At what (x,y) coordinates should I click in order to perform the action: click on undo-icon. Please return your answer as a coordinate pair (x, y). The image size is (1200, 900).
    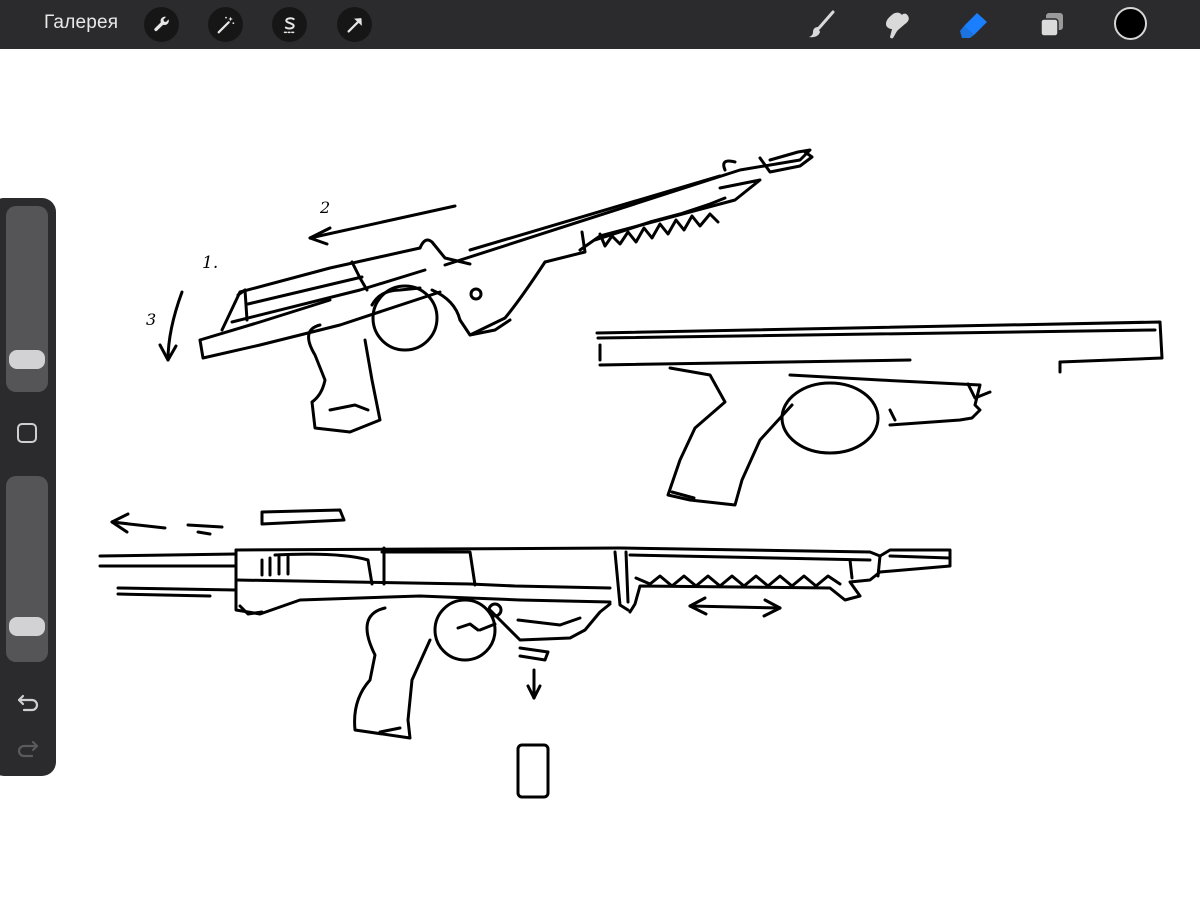
    Looking at the image, I should click on (28, 703).